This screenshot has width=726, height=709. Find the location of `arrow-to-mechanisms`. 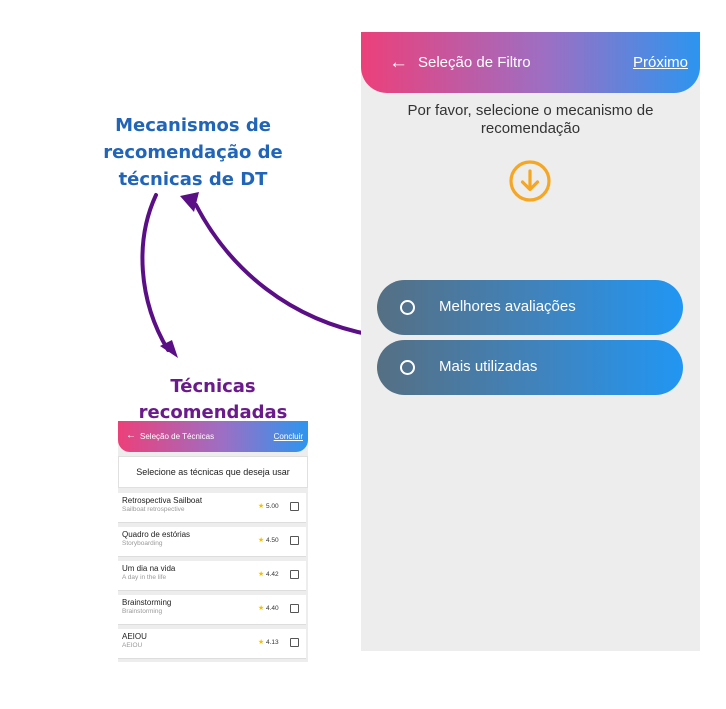

arrow-to-mechanisms is located at coordinates (284, 270).